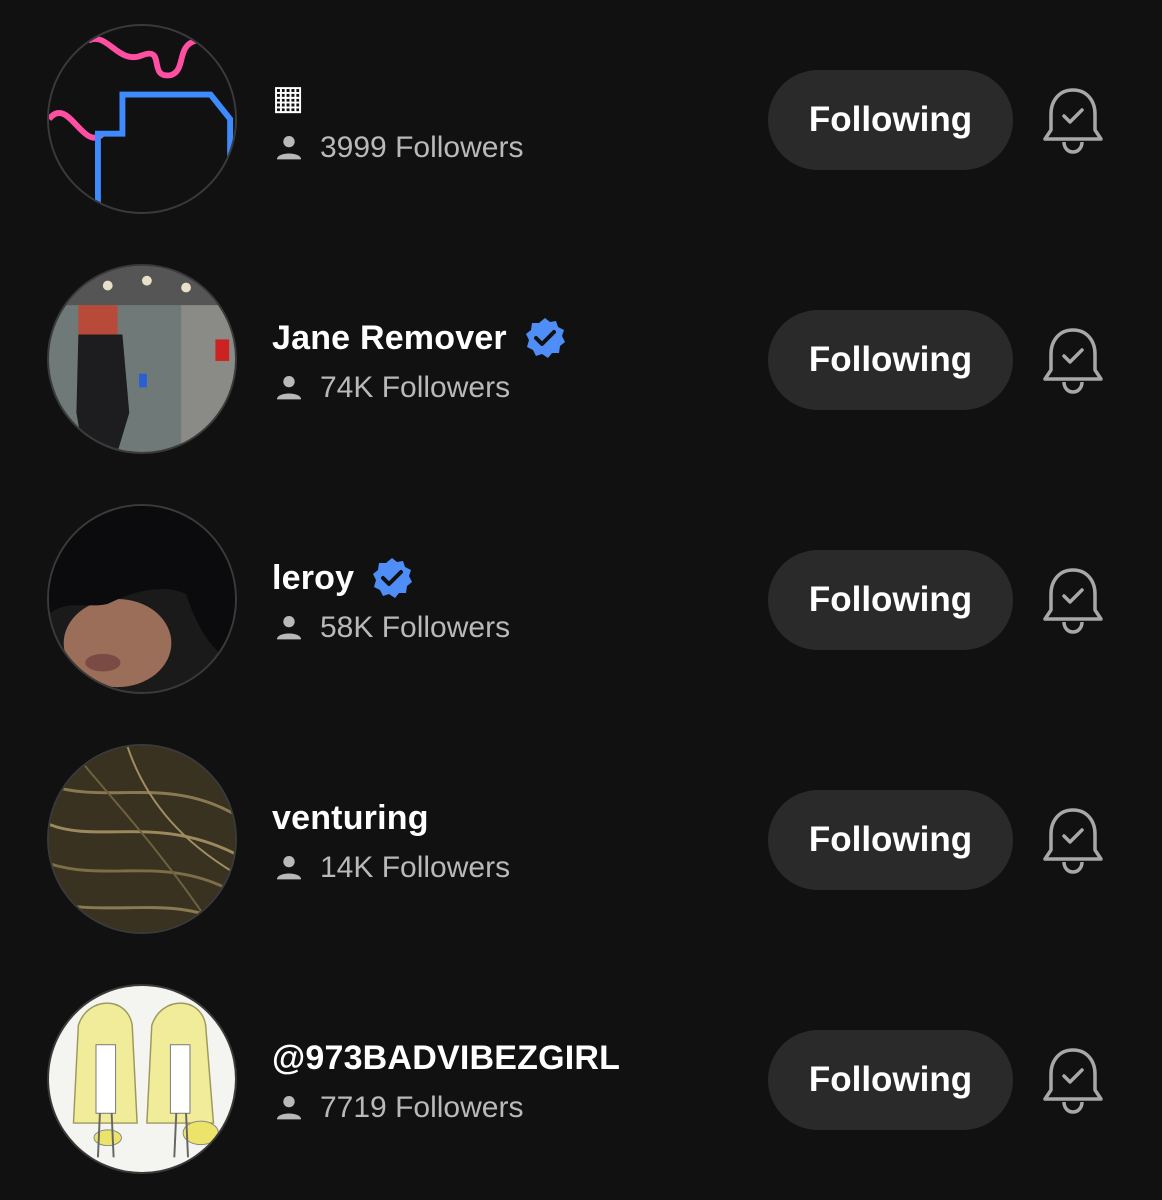 The image size is (1162, 1200). What do you see at coordinates (288, 98) in the screenshot?
I see `account-name: ▦` at bounding box center [288, 98].